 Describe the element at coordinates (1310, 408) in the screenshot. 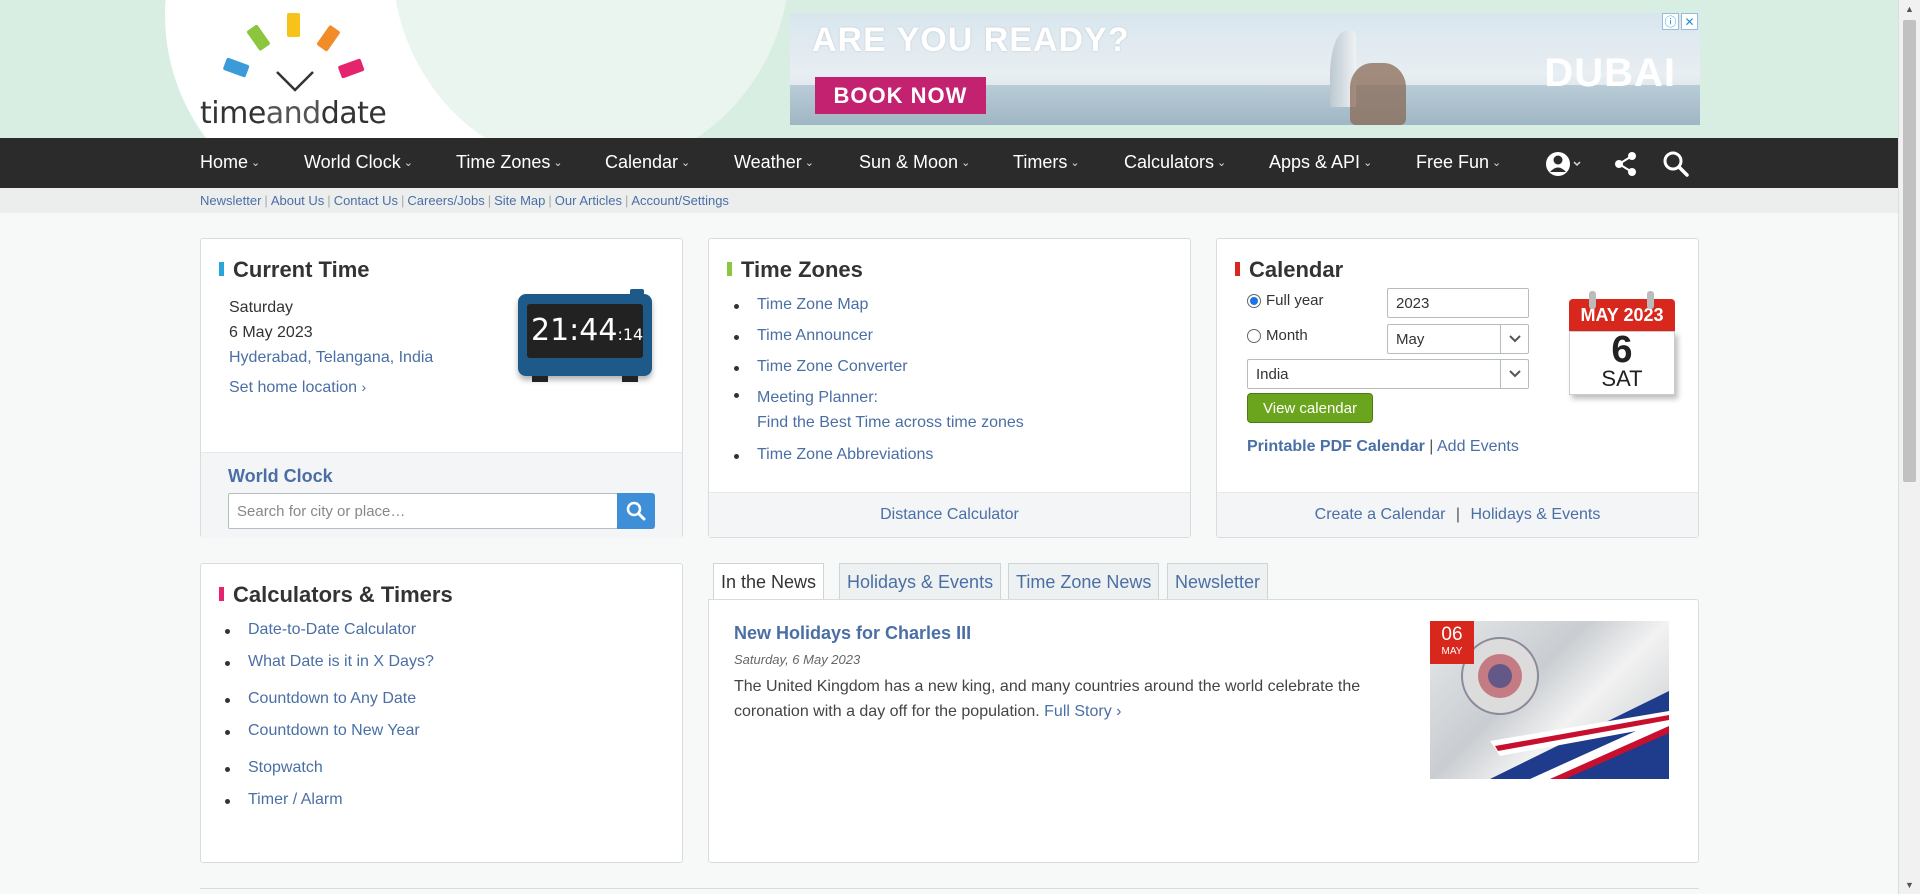

I see `view-calendar-button: View calendar` at that location.